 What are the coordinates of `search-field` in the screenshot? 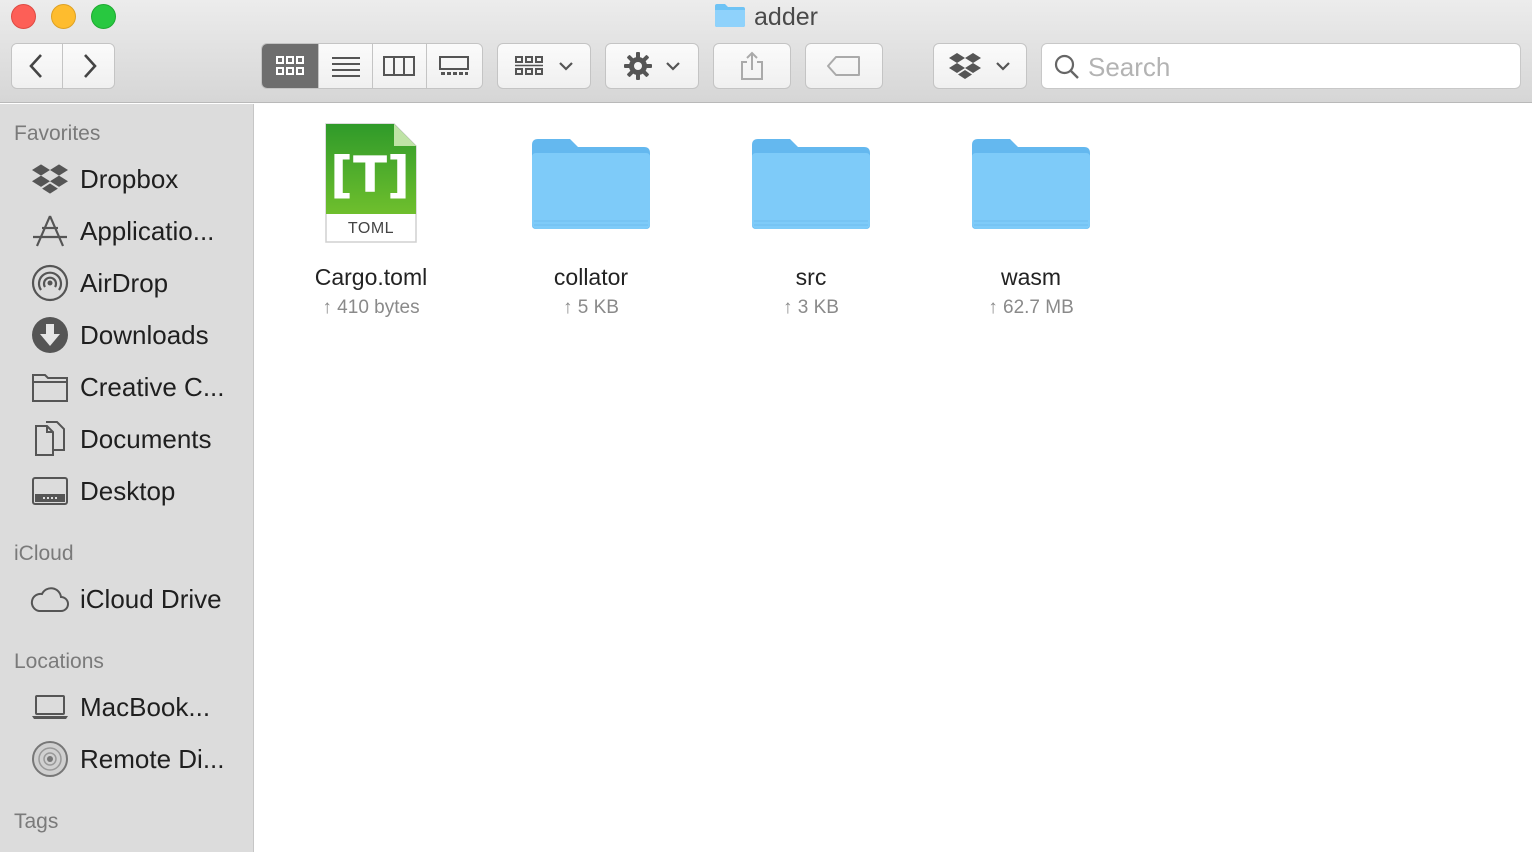 It's located at (1281, 66).